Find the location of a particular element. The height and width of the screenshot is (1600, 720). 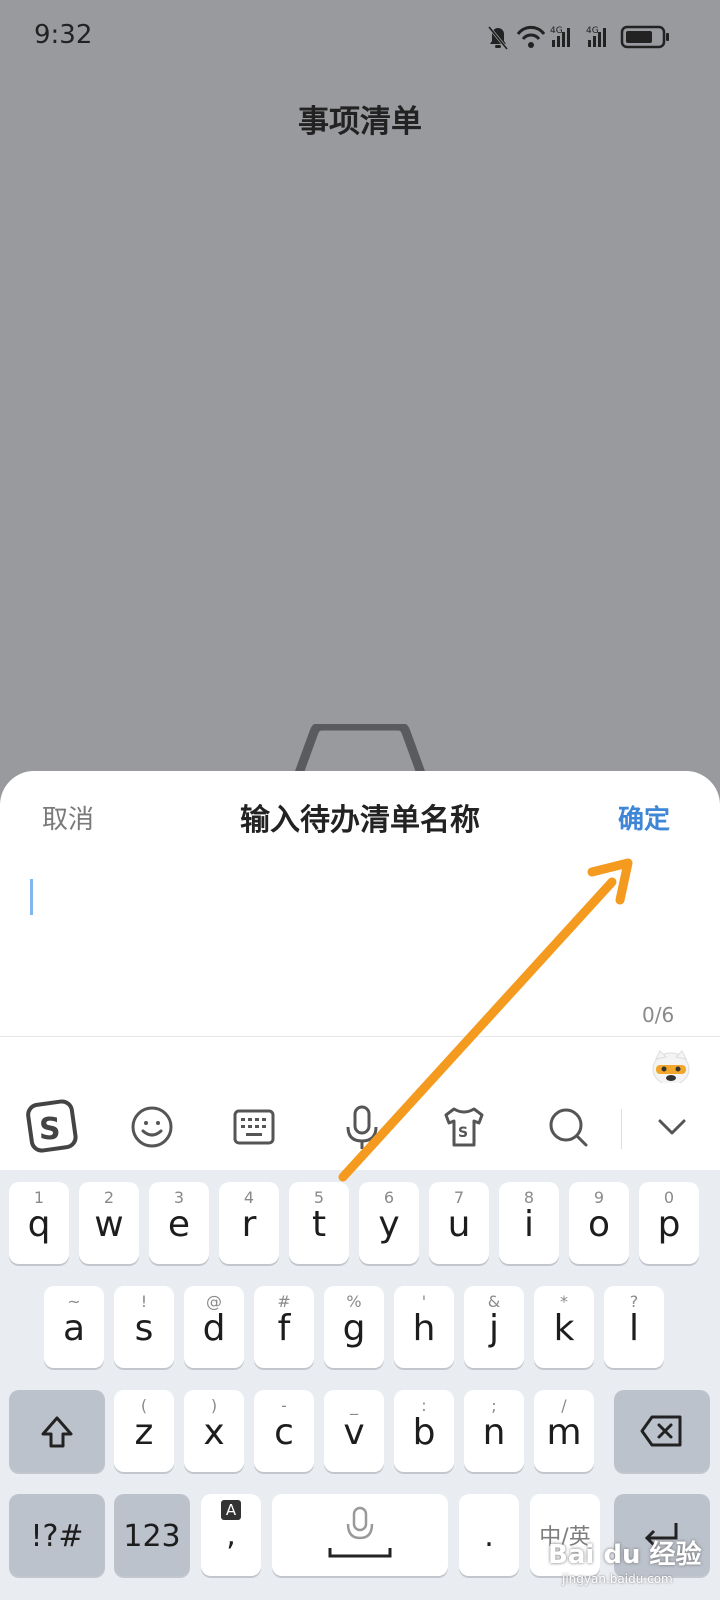

status-time: 9:32 is located at coordinates (63, 35).